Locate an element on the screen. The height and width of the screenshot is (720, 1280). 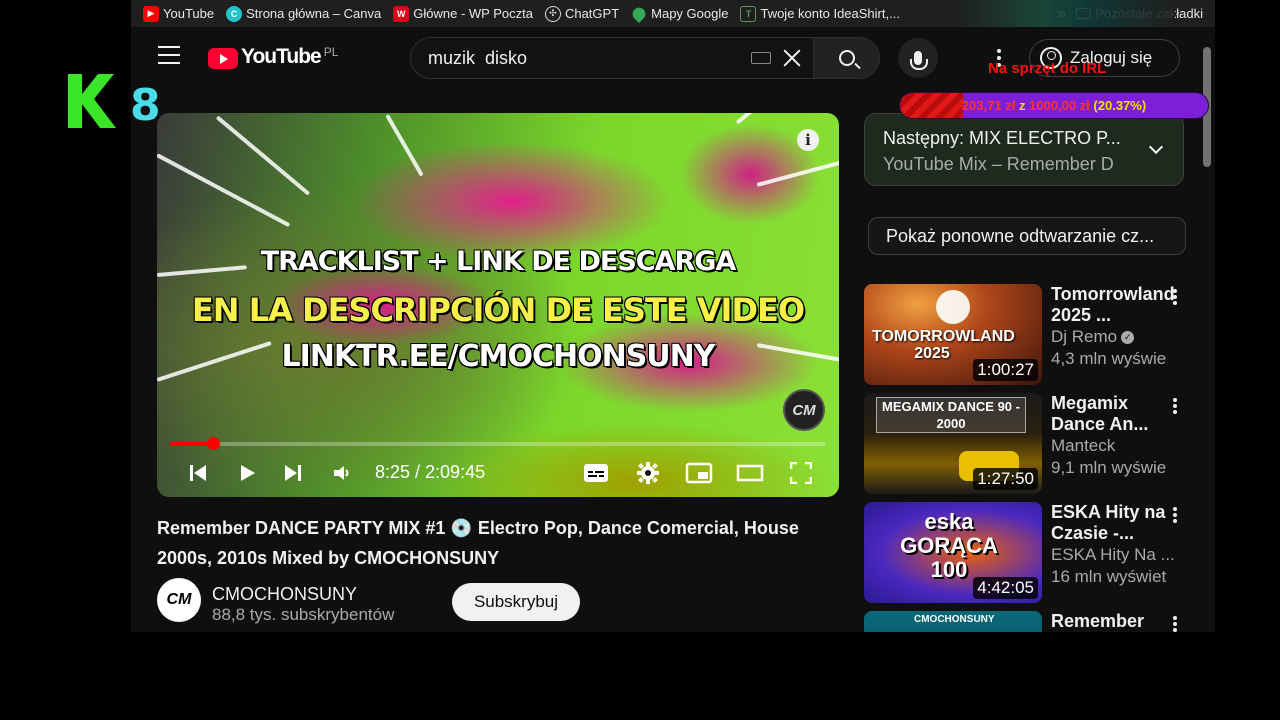
voice-search-button is located at coordinates (918, 58).